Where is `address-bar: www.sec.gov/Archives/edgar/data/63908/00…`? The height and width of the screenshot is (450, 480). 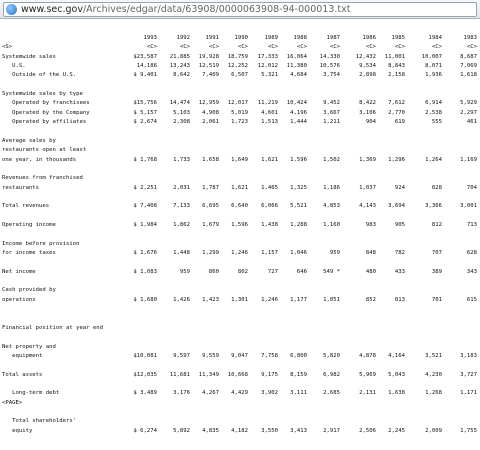 address-bar: www.sec.gov/Archives/edgar/data/63908/00… is located at coordinates (240, 9).